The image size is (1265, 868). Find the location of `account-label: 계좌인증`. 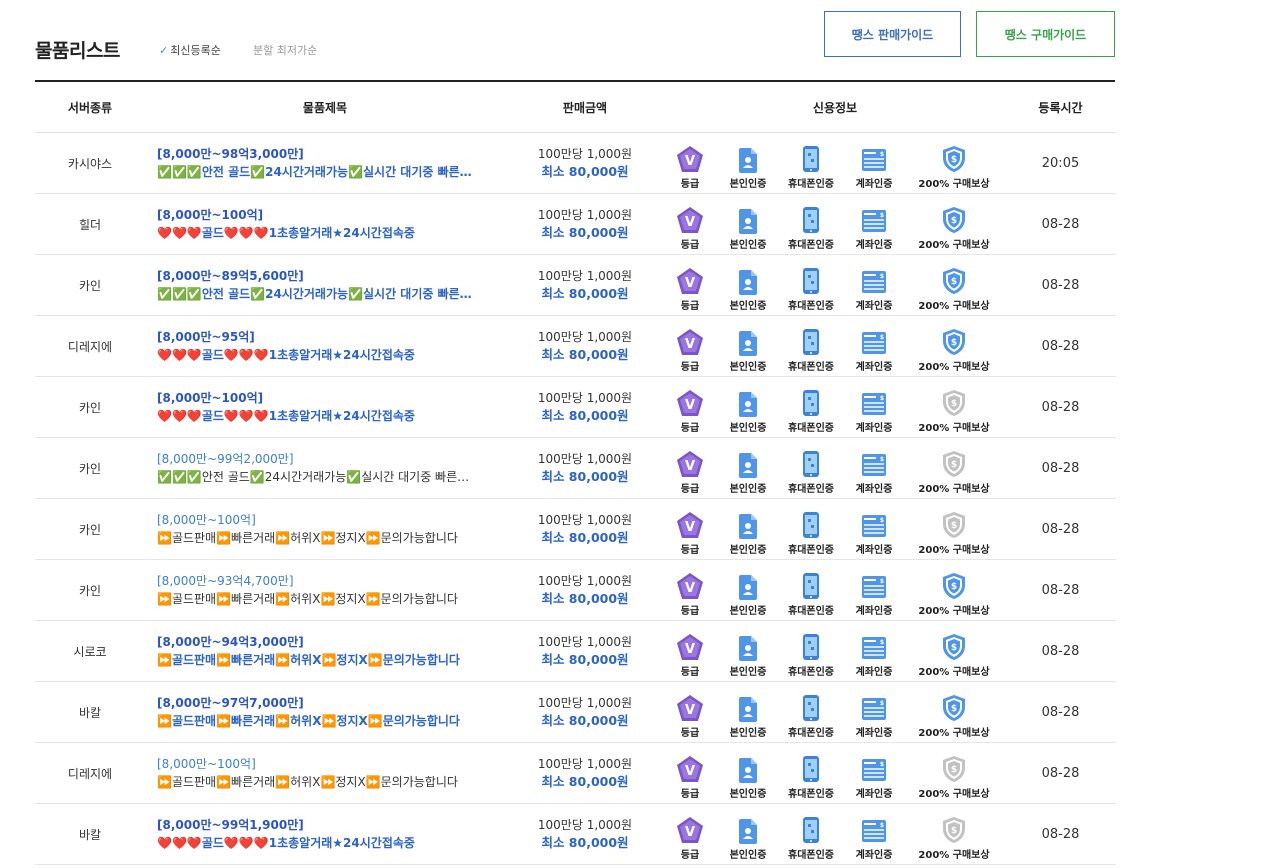

account-label: 계좌인증 is located at coordinates (874, 489).